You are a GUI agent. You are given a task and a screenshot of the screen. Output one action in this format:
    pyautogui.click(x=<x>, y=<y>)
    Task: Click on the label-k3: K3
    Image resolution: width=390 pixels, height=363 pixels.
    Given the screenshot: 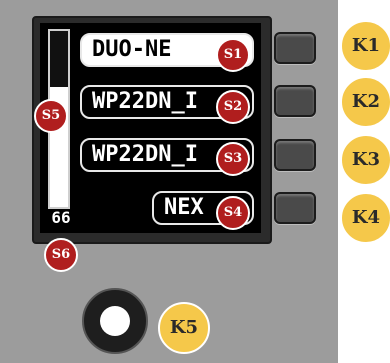 What is the action you would take?
    pyautogui.click(x=365, y=160)
    